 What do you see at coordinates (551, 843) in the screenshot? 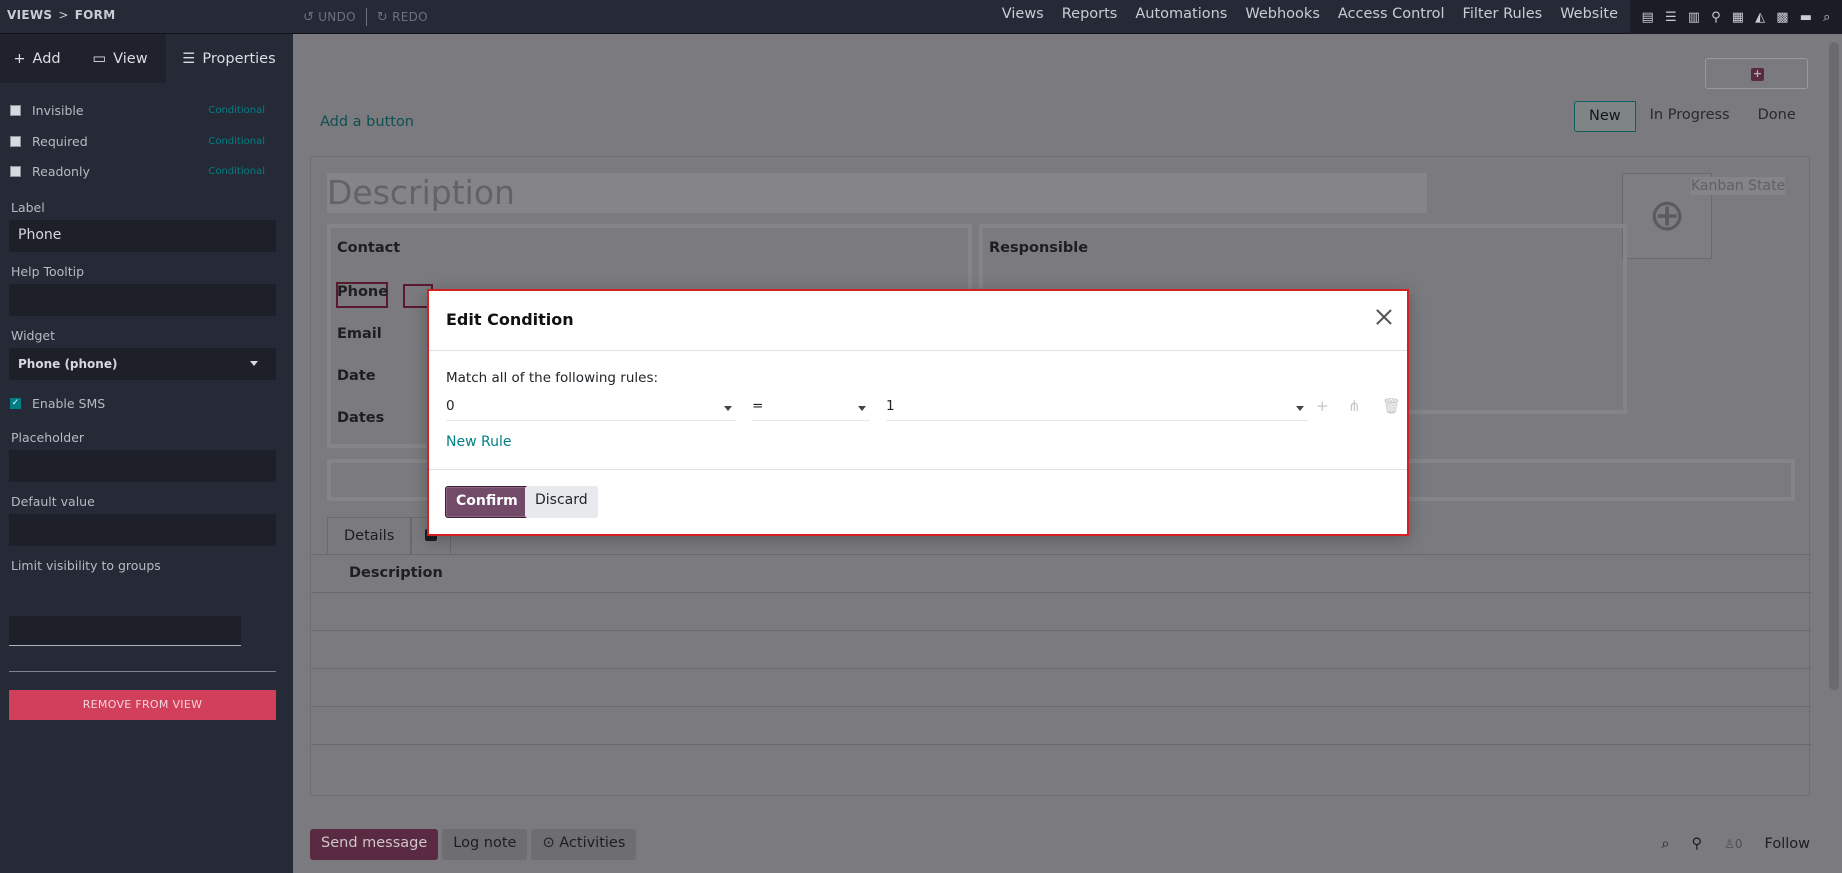
I see `clock-icon: ⊙` at bounding box center [551, 843].